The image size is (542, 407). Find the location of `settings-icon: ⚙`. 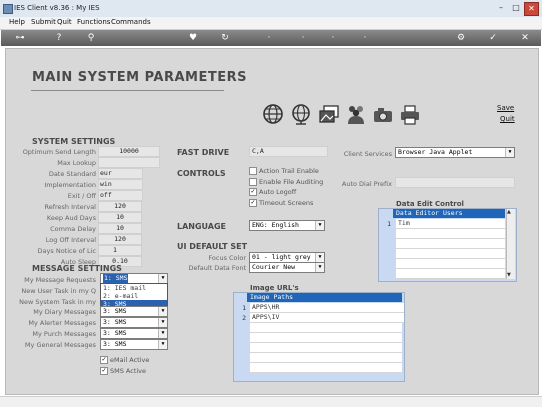

settings-icon: ⚙ is located at coordinates (461, 38).